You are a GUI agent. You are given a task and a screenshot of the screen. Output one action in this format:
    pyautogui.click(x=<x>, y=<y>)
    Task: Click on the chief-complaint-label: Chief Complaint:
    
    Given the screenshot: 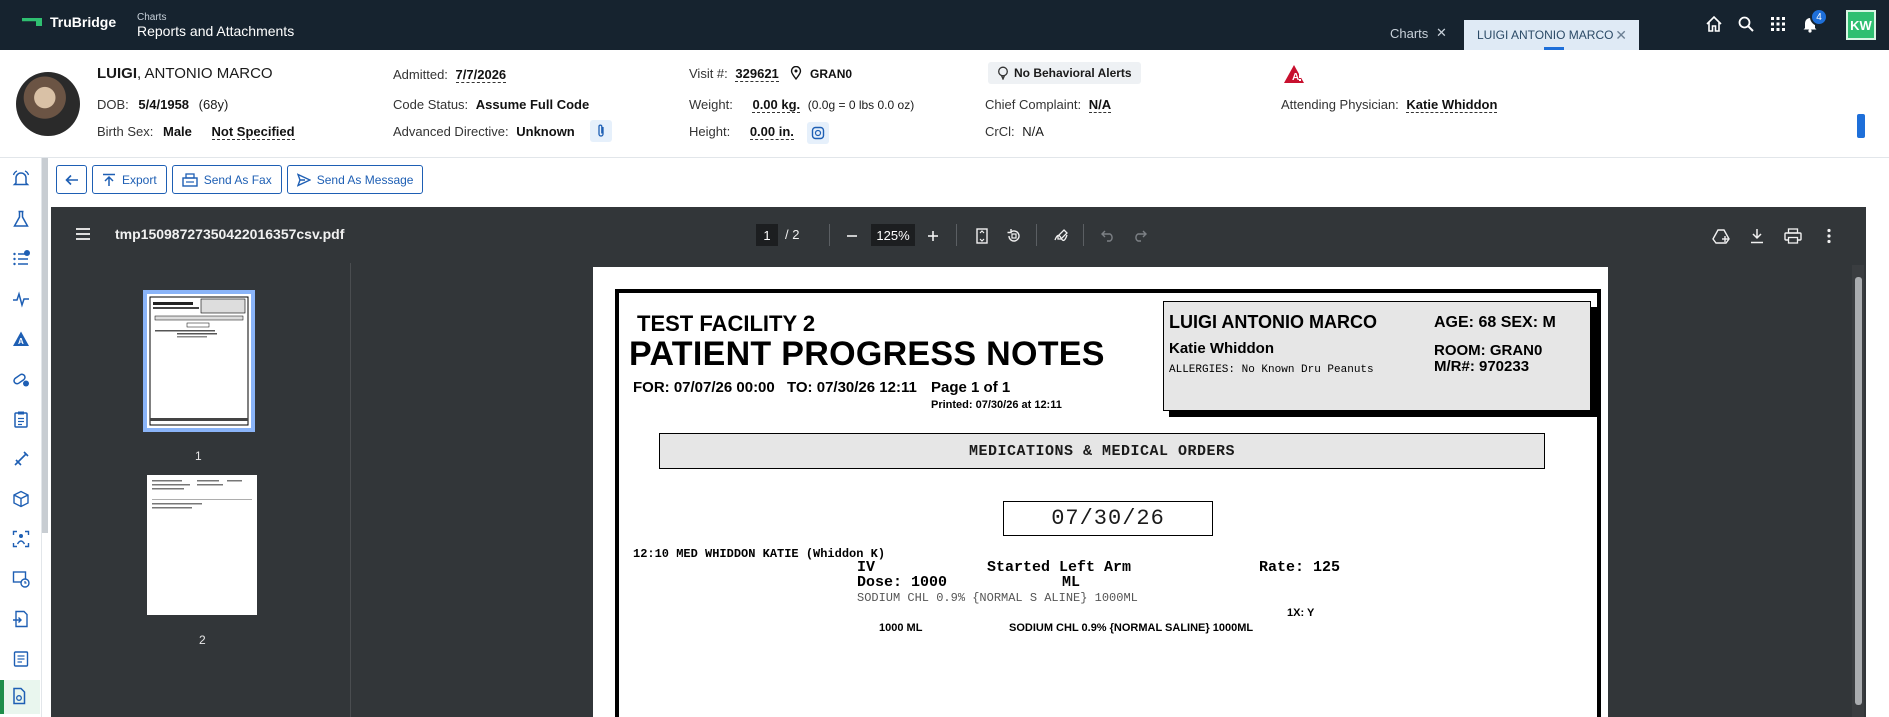 What is the action you would take?
    pyautogui.click(x=1033, y=104)
    